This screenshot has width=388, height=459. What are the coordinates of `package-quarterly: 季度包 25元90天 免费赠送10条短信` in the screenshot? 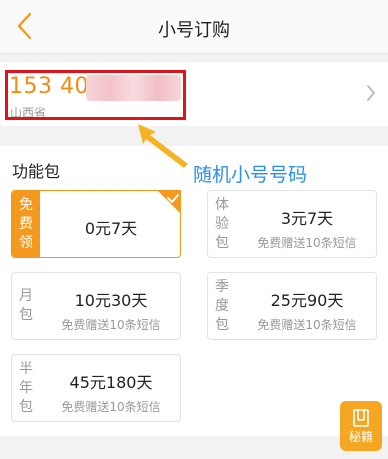 It's located at (292, 306).